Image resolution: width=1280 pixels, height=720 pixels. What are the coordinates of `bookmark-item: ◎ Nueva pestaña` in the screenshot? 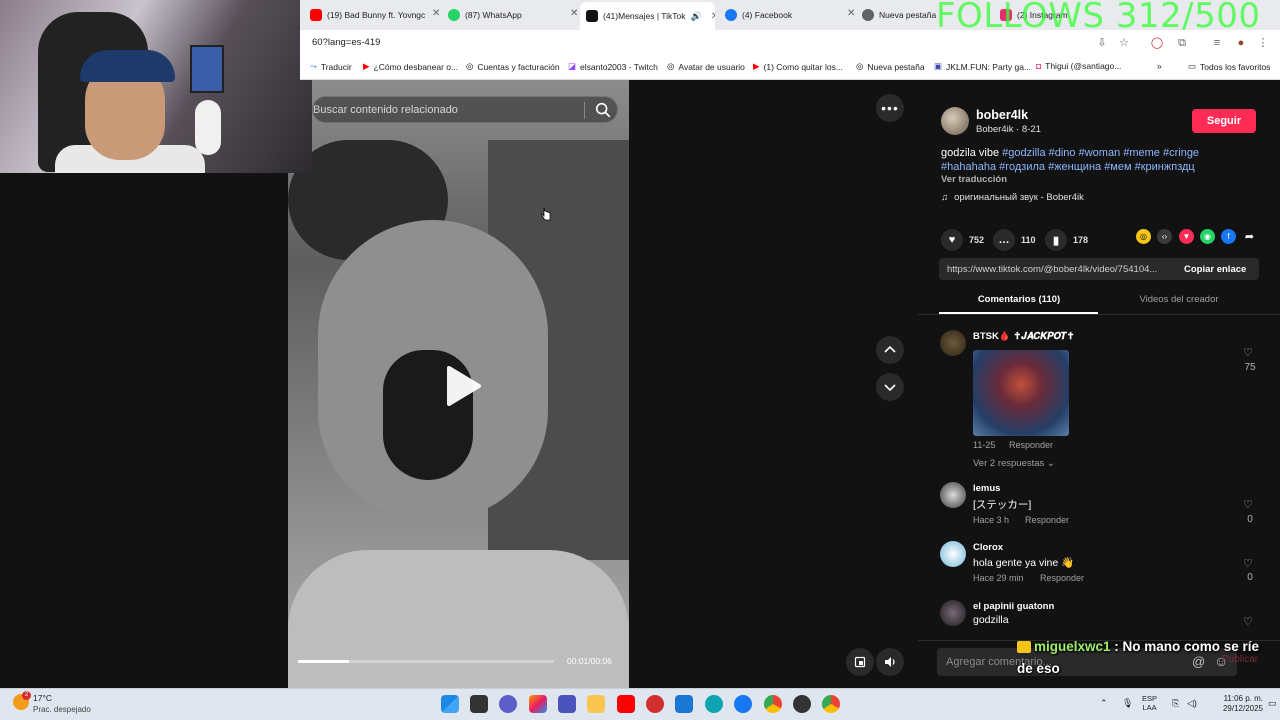 It's located at (890, 66).